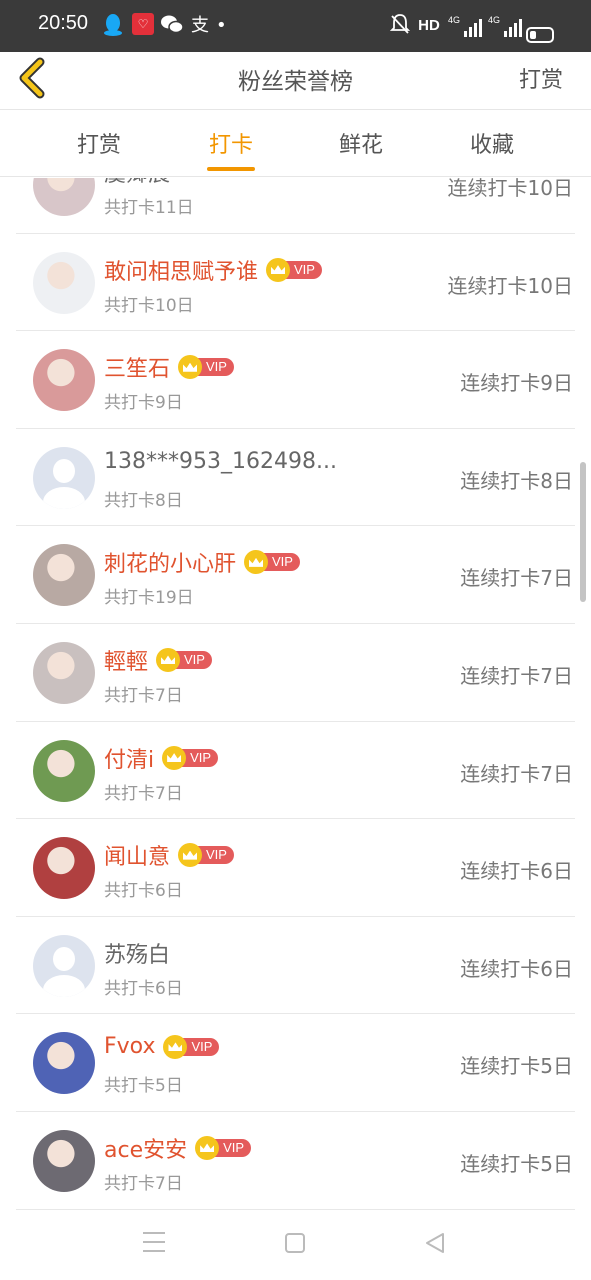 The image size is (591, 1280). Describe the element at coordinates (492, 143) in the screenshot. I see `tab-favorites: 收藏` at that location.